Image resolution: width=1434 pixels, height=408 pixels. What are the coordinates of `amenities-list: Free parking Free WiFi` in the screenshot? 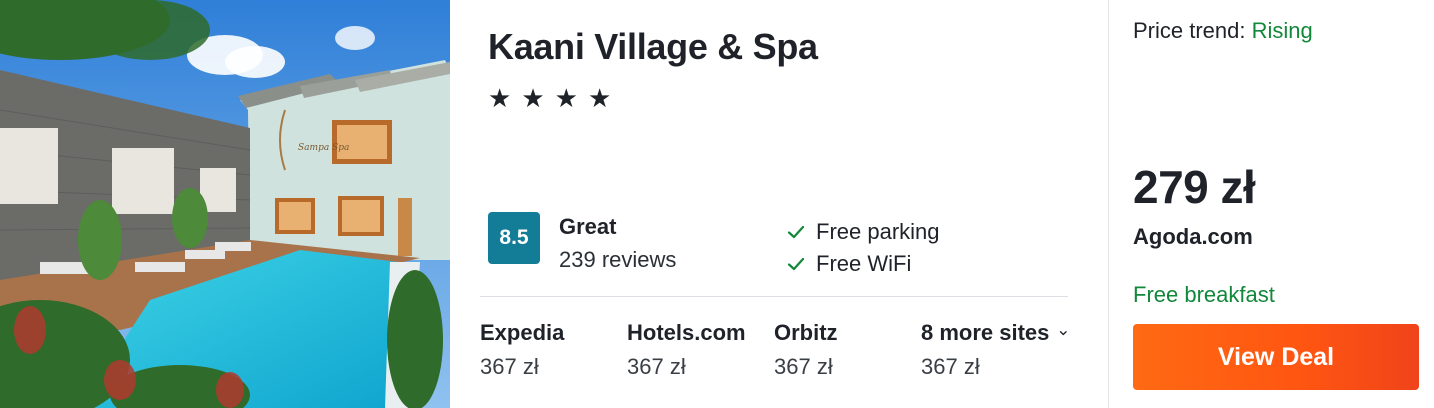 It's located at (863, 248).